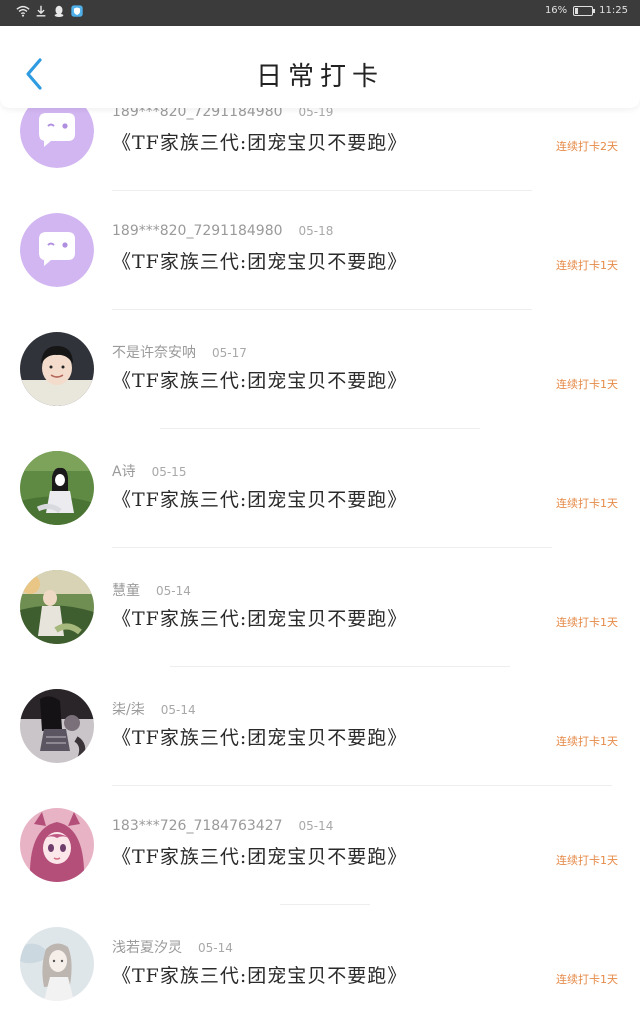  I want to click on wifi-icon, so click(23, 11).